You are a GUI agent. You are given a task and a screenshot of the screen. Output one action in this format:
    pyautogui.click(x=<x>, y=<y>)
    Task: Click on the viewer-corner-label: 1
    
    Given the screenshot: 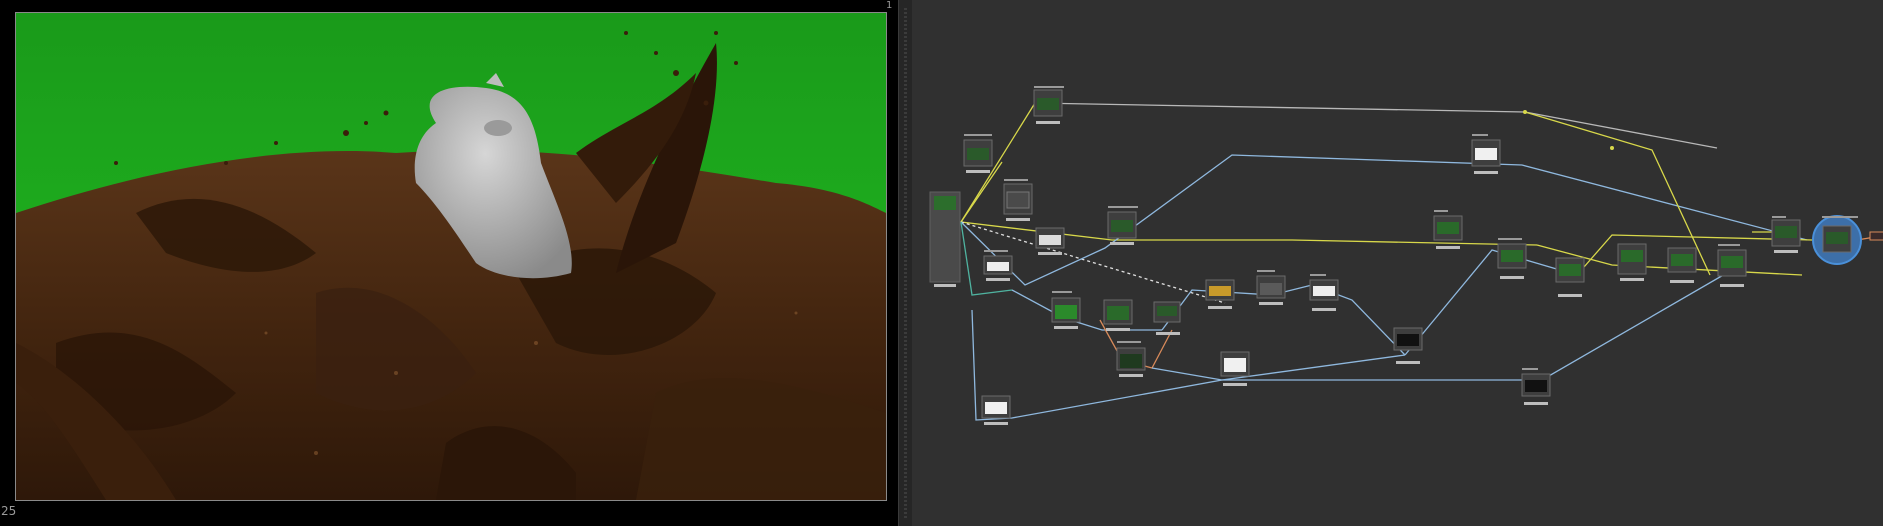 What is the action you would take?
    pyautogui.click(x=889, y=5)
    